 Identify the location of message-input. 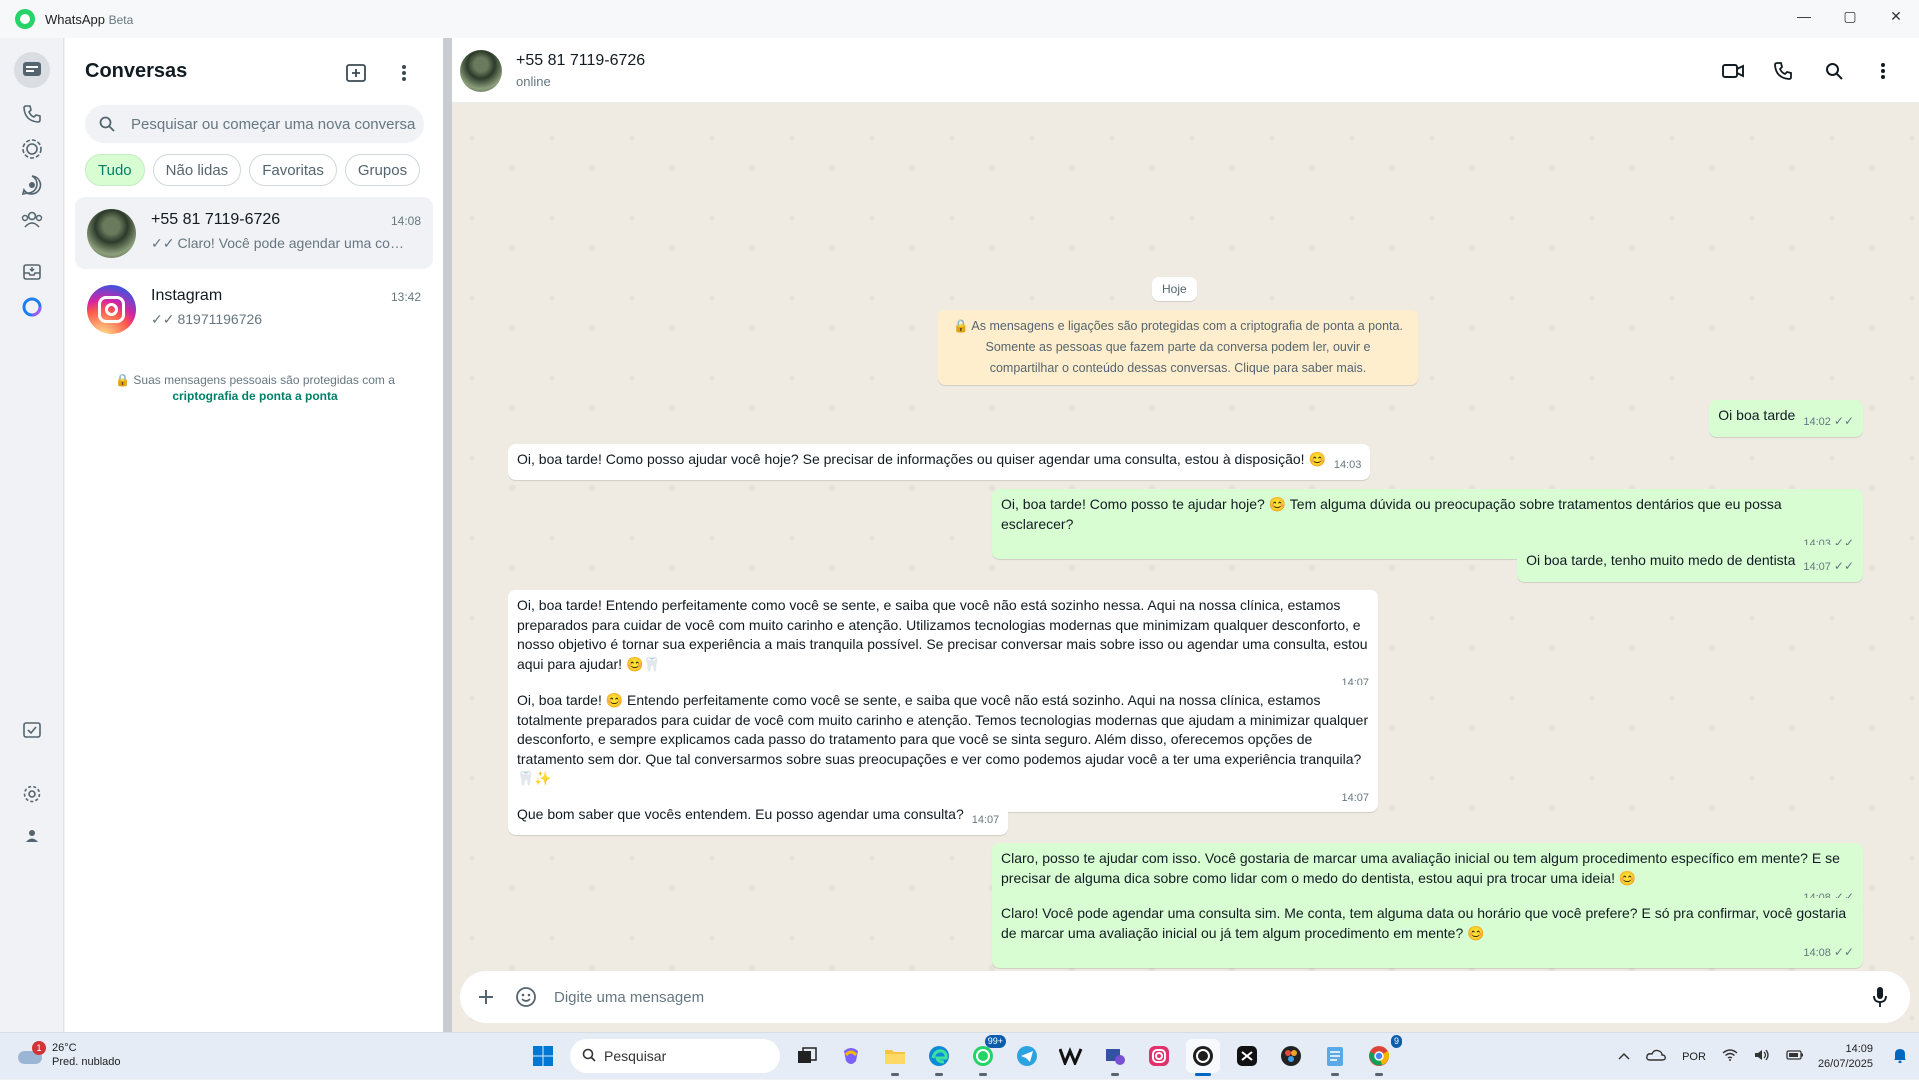
(1207, 997).